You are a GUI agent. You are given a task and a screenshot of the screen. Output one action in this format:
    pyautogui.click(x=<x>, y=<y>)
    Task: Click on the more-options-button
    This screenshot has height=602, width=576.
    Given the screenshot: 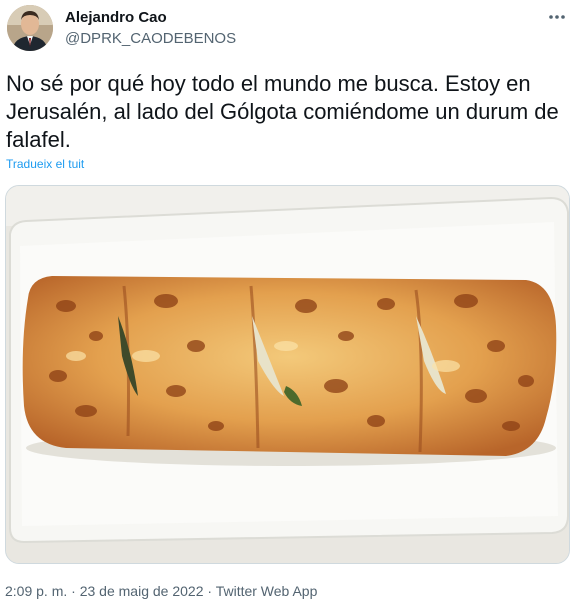 What is the action you would take?
    pyautogui.click(x=557, y=17)
    